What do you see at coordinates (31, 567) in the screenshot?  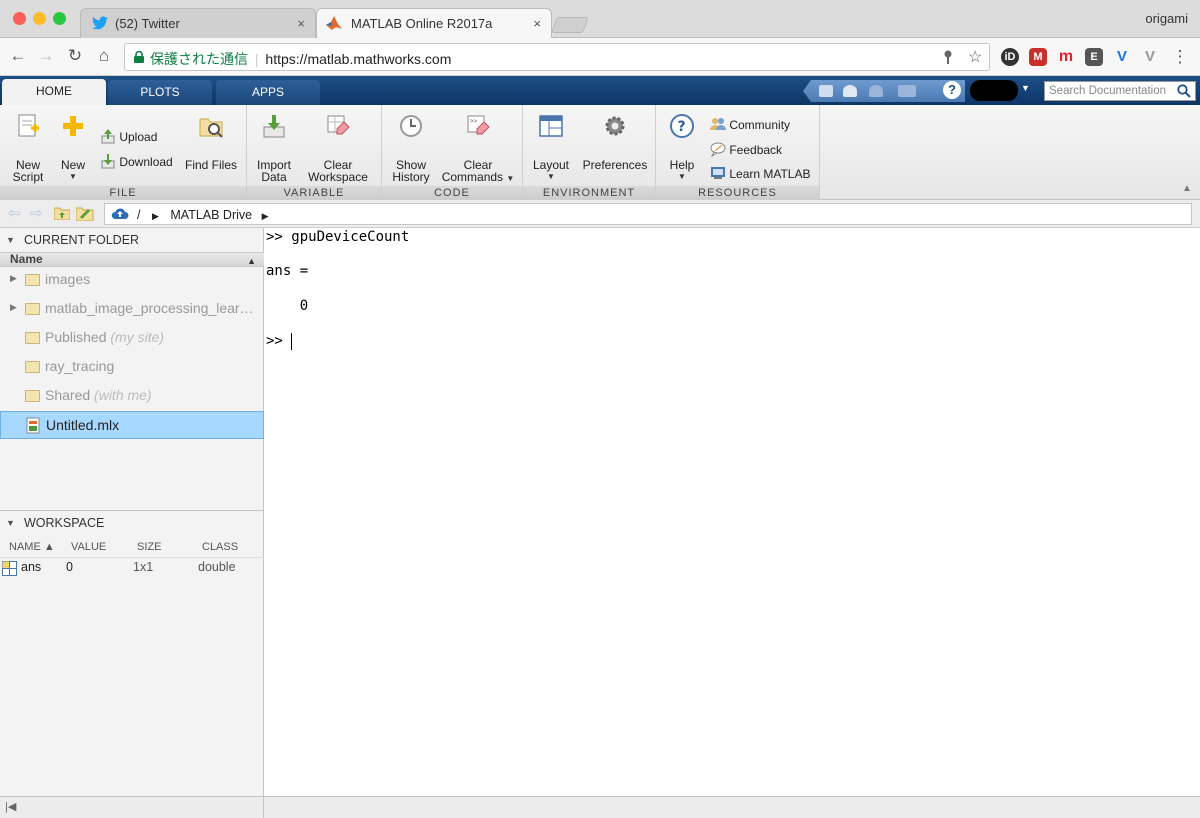 I see `ws-var-name: ans` at bounding box center [31, 567].